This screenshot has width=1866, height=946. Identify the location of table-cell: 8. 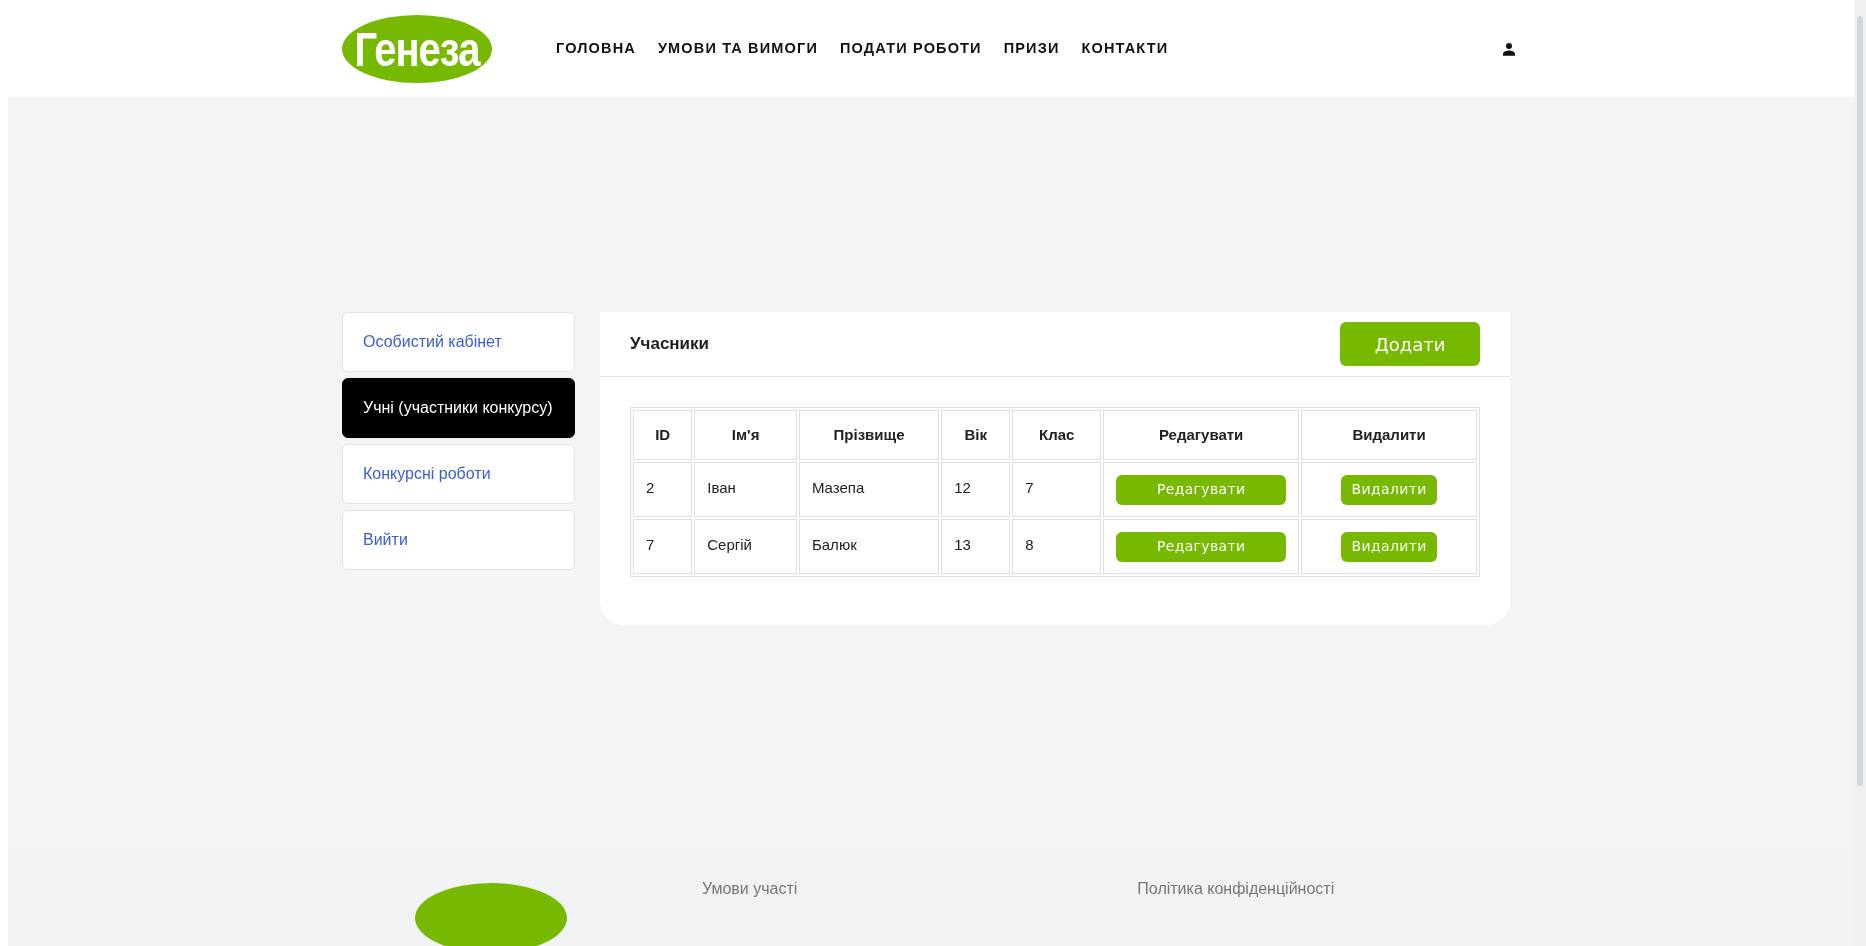
(1057, 546).